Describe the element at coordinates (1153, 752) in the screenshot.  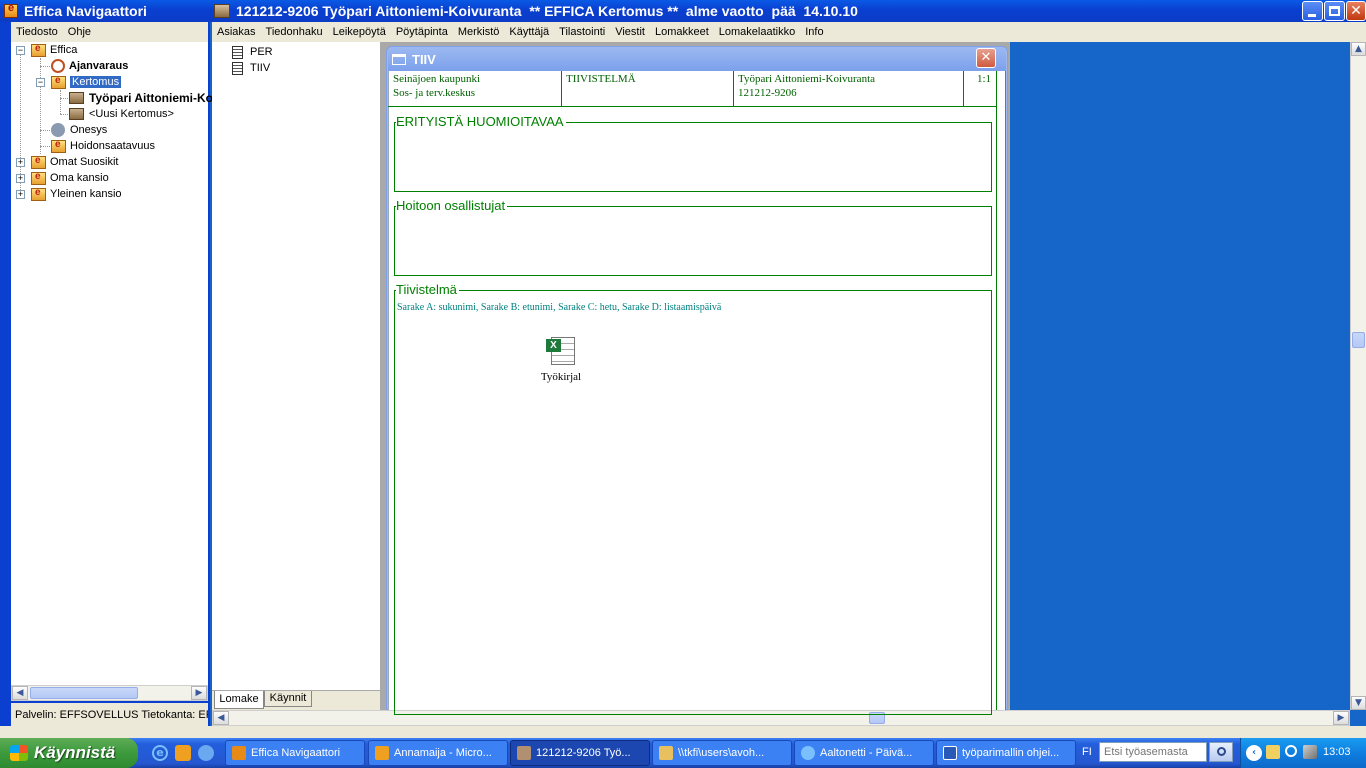
I see `search-input` at that location.